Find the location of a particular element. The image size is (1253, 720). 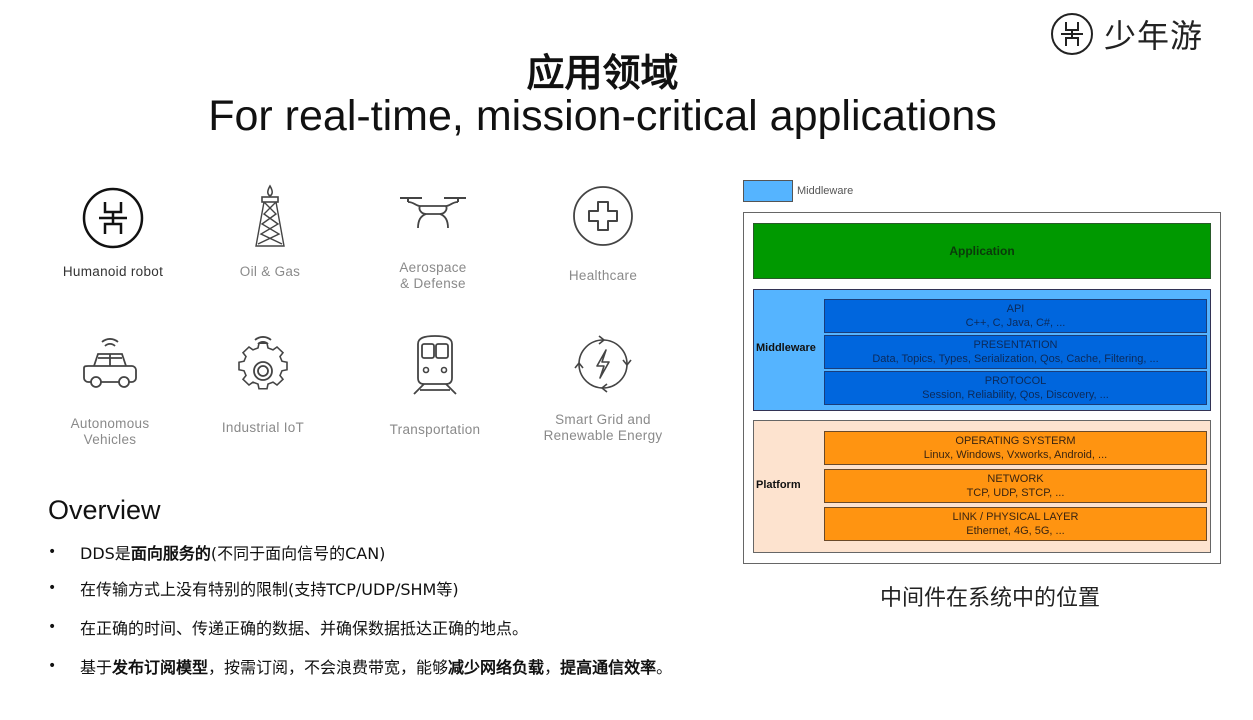

drone-icon is located at coordinates (433, 213).